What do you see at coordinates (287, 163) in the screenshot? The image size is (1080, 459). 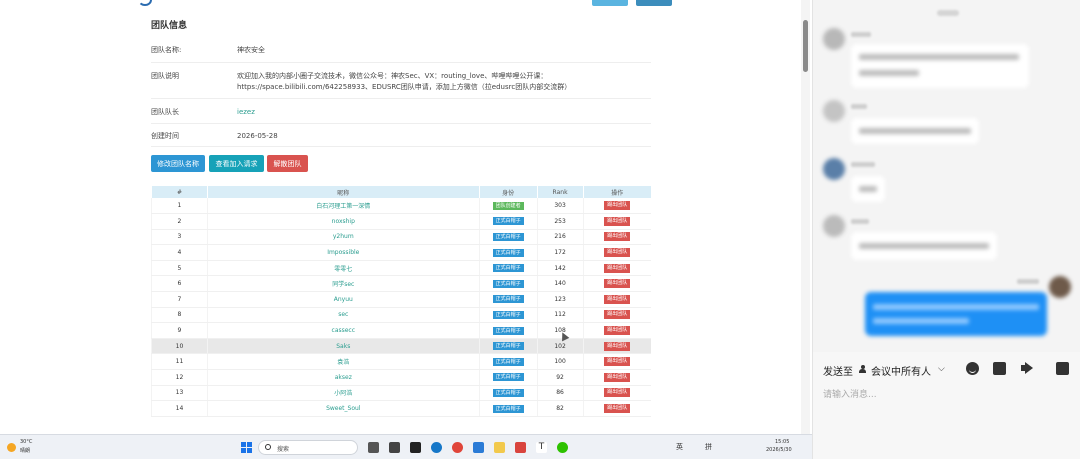 I see `dissolve-team-button: 解散团队` at bounding box center [287, 163].